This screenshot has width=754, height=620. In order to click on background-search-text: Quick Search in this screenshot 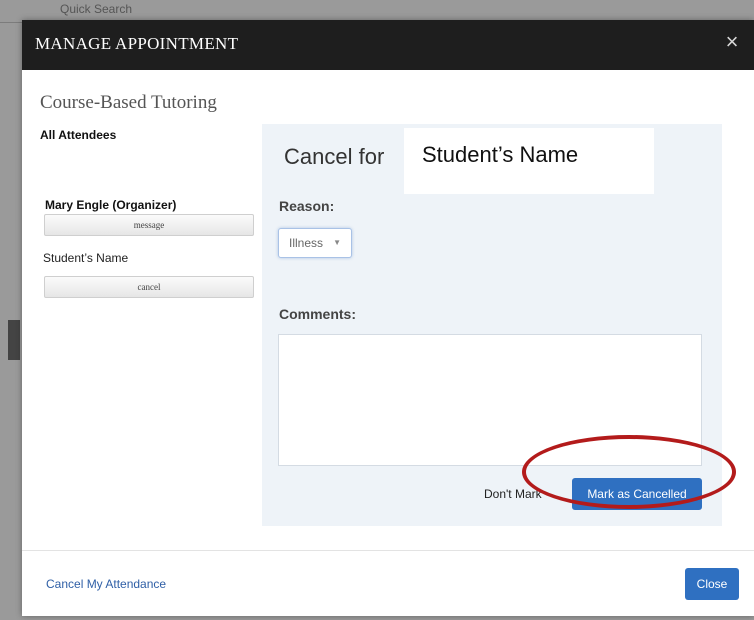, I will do `click(96, 9)`.